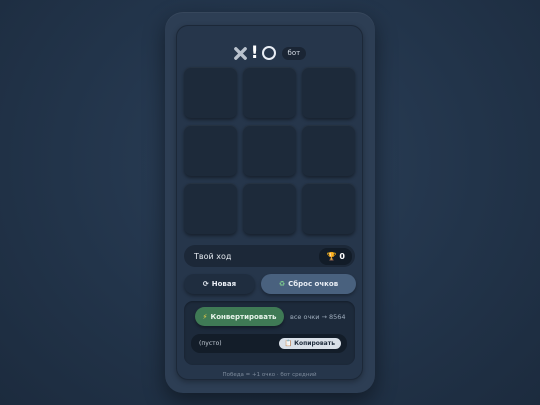 The width and height of the screenshot is (540, 405). Describe the element at coordinates (240, 53) in the screenshot. I see `x-cross-icon` at that location.